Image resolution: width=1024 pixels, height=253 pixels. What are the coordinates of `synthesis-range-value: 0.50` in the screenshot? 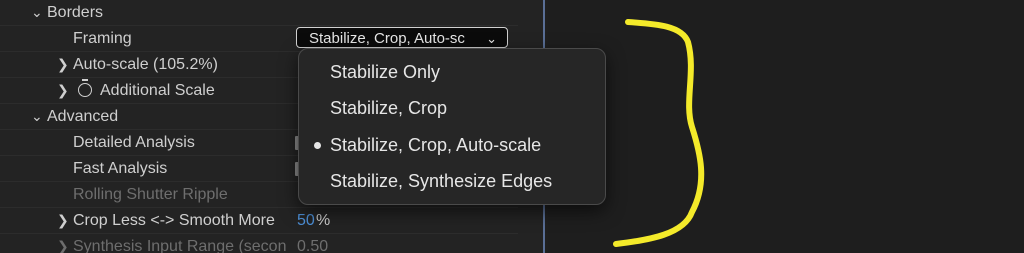 It's located at (313, 245).